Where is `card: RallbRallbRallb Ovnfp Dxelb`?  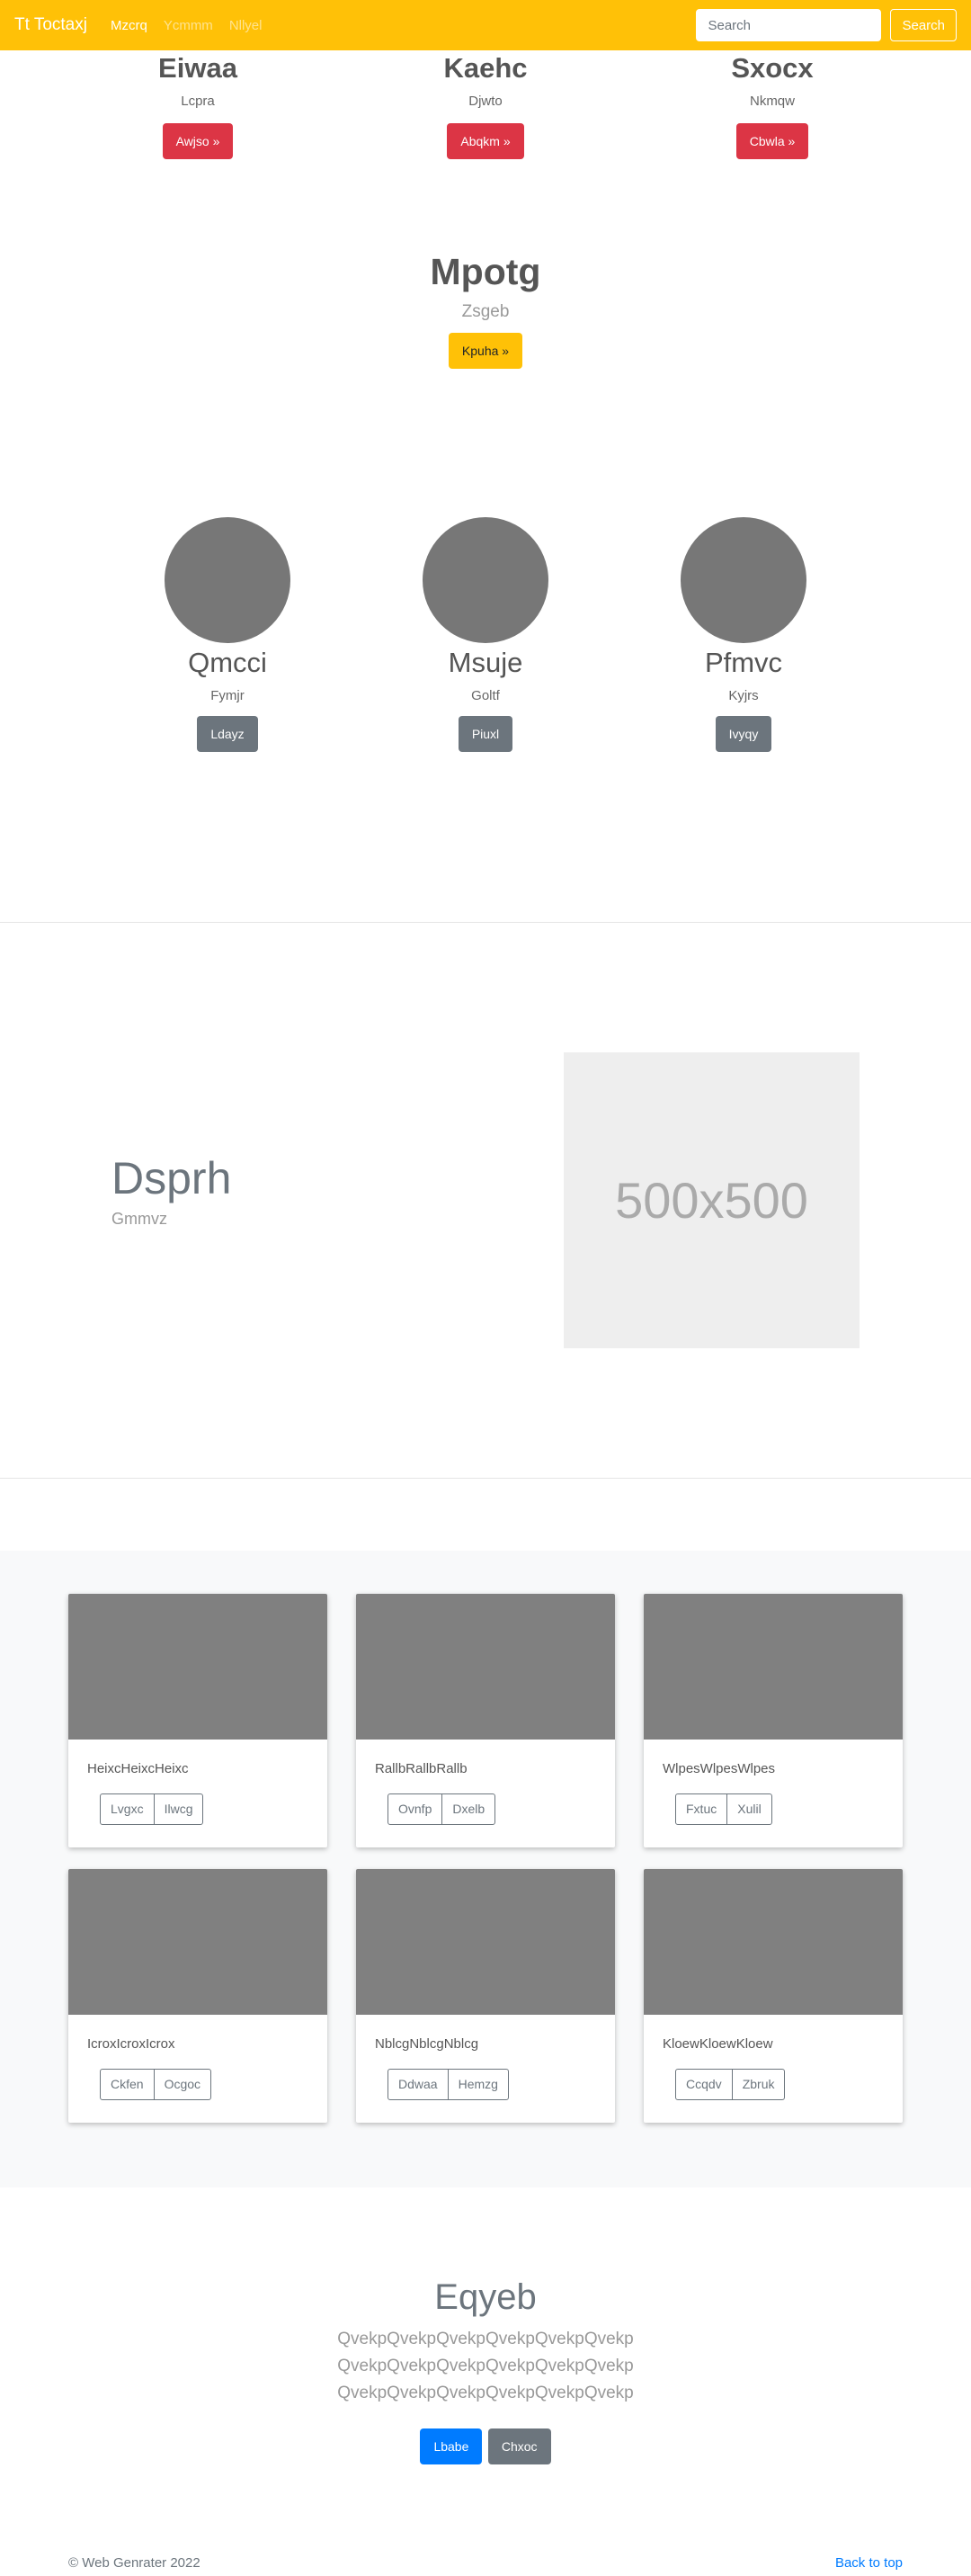 card: RallbRallbRallb Ovnfp Dxelb is located at coordinates (485, 1720).